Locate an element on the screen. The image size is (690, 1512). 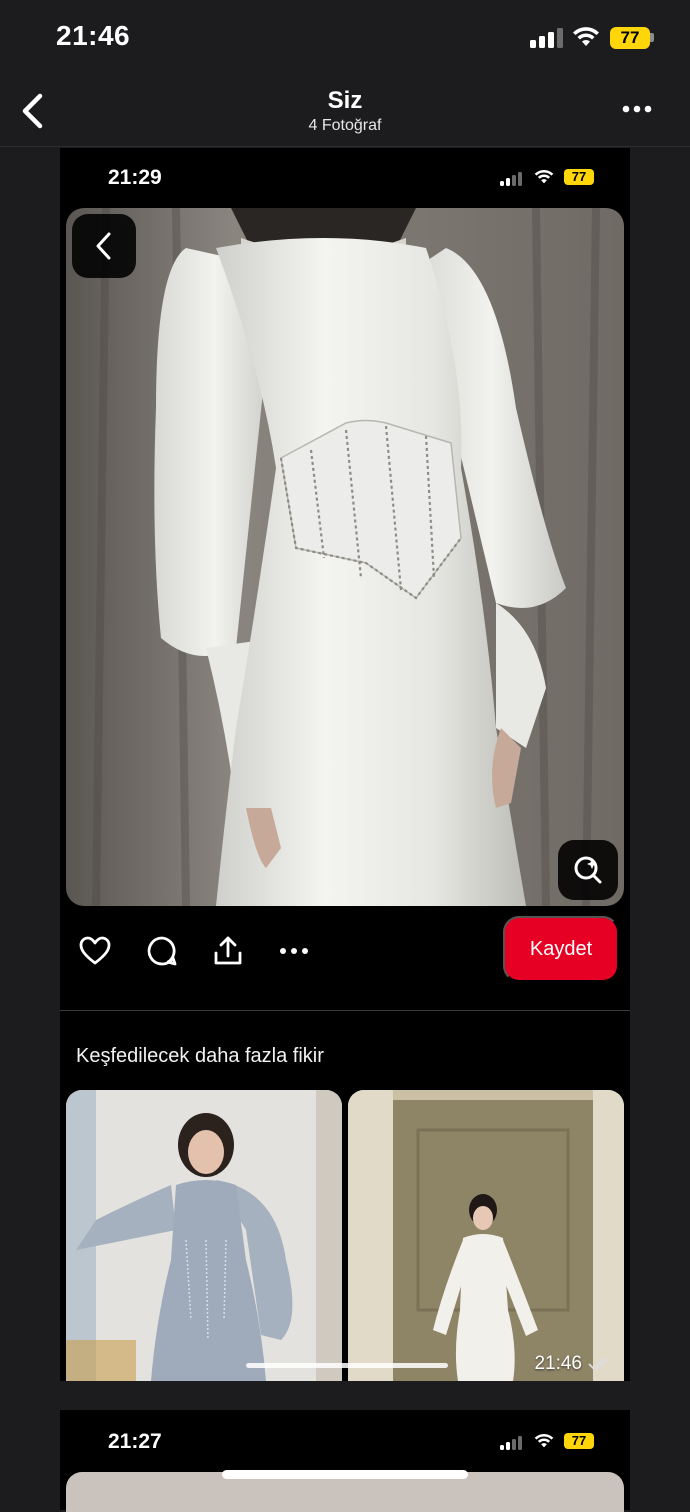
photo-count: 4 Fotoğraf is located at coordinates (345, 125).